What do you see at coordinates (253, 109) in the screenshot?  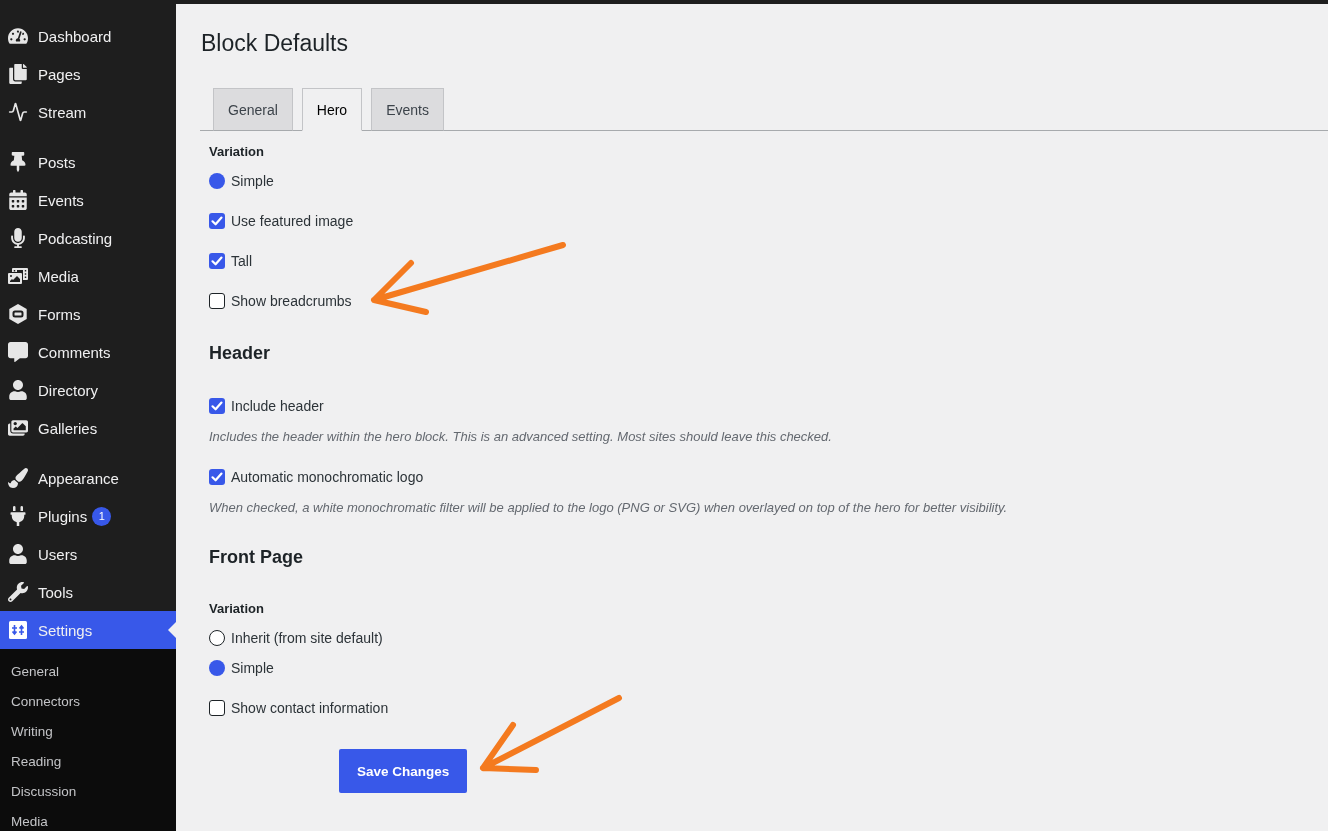 I see `tab: General` at bounding box center [253, 109].